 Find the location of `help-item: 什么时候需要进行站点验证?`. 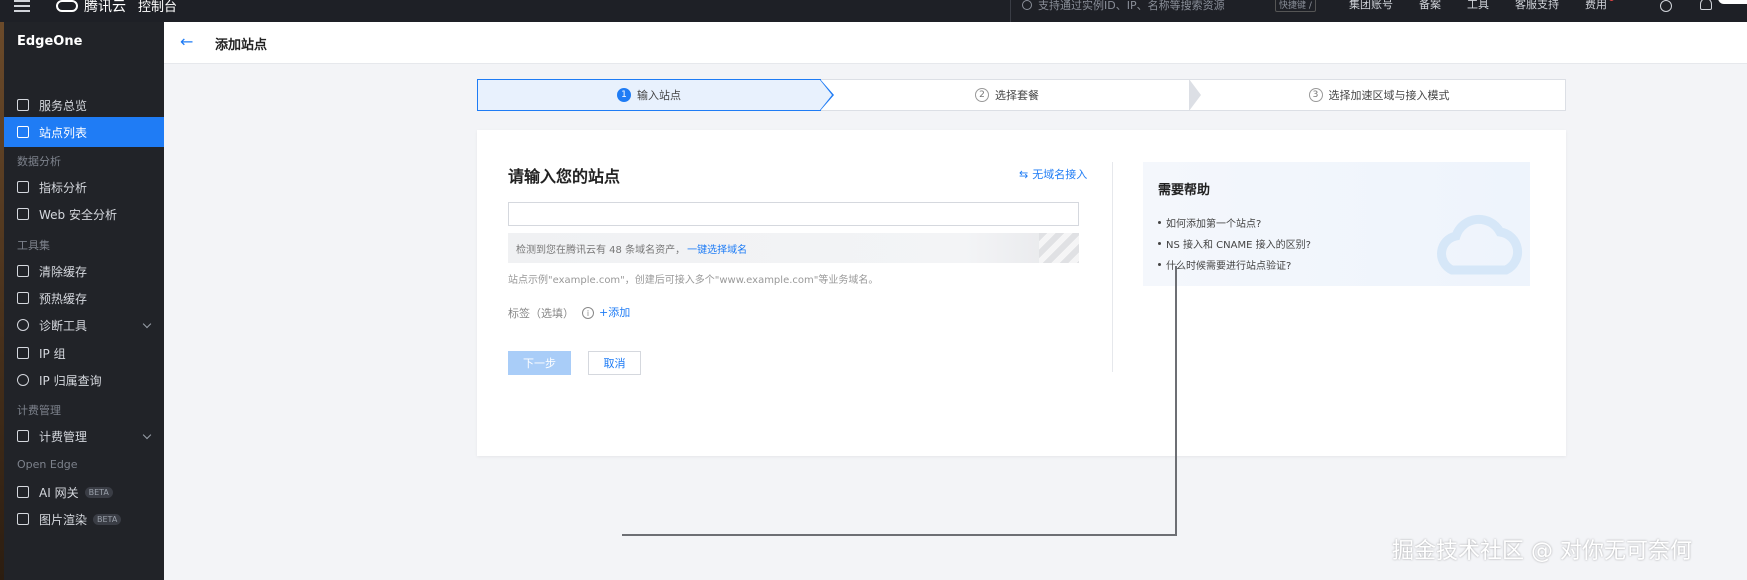

help-item: 什么时候需要进行站点验证? is located at coordinates (1234, 264).